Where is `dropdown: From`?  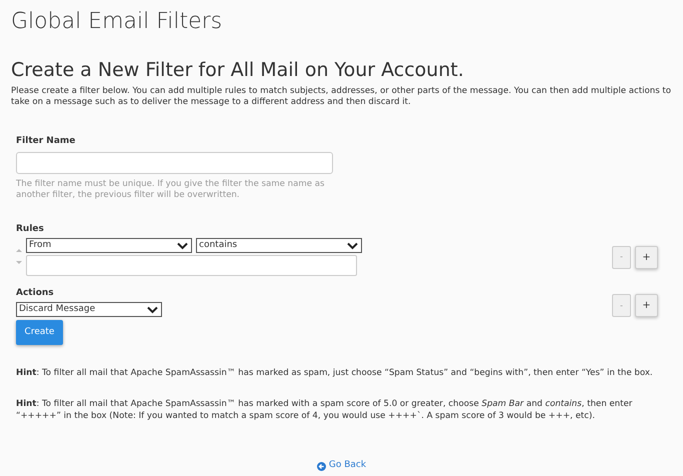
dropdown: From is located at coordinates (109, 245).